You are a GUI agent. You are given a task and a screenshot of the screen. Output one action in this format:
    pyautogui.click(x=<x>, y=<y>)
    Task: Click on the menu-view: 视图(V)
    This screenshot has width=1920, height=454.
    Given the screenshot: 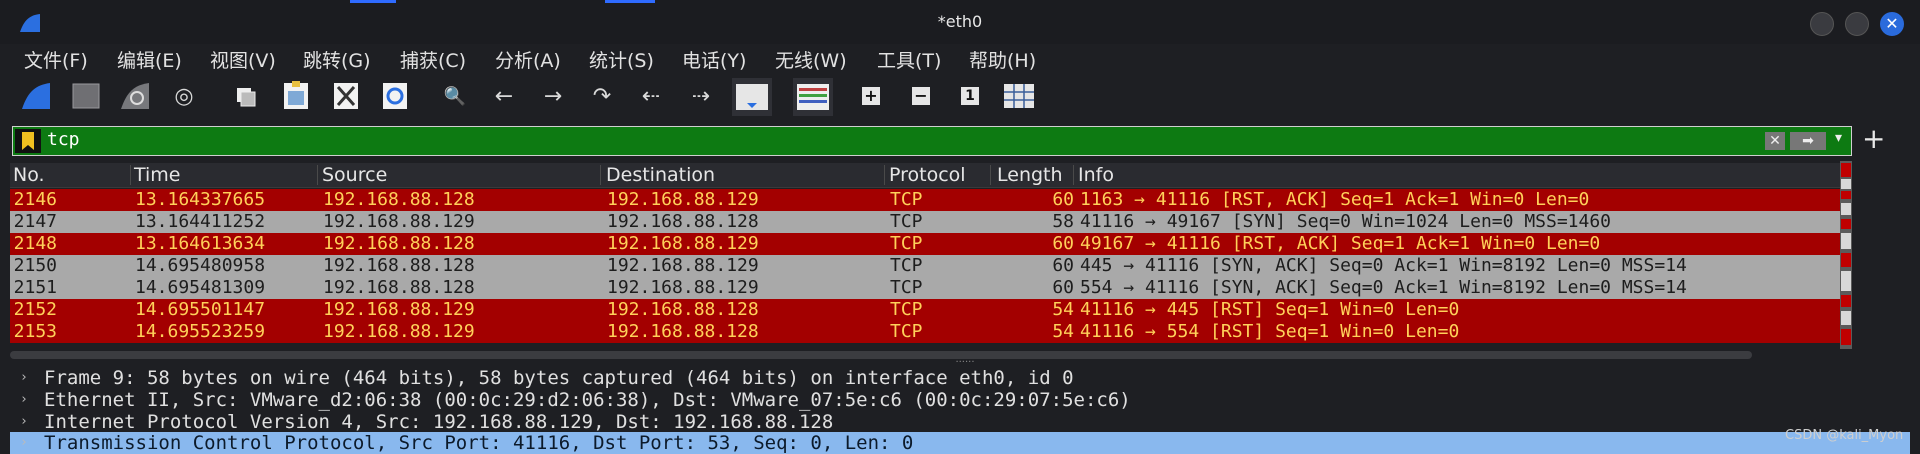 What is the action you would take?
    pyautogui.click(x=243, y=59)
    